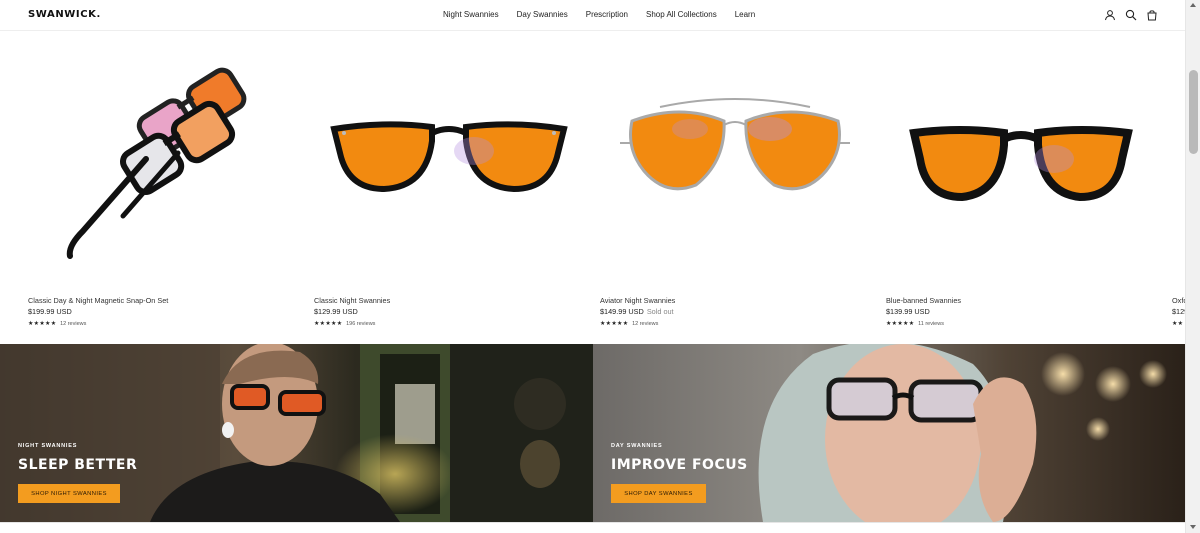 Image resolution: width=1200 pixels, height=533 pixels. Describe the element at coordinates (542, 14) in the screenshot. I see `nav-day-swannies: Day Swannies` at that location.